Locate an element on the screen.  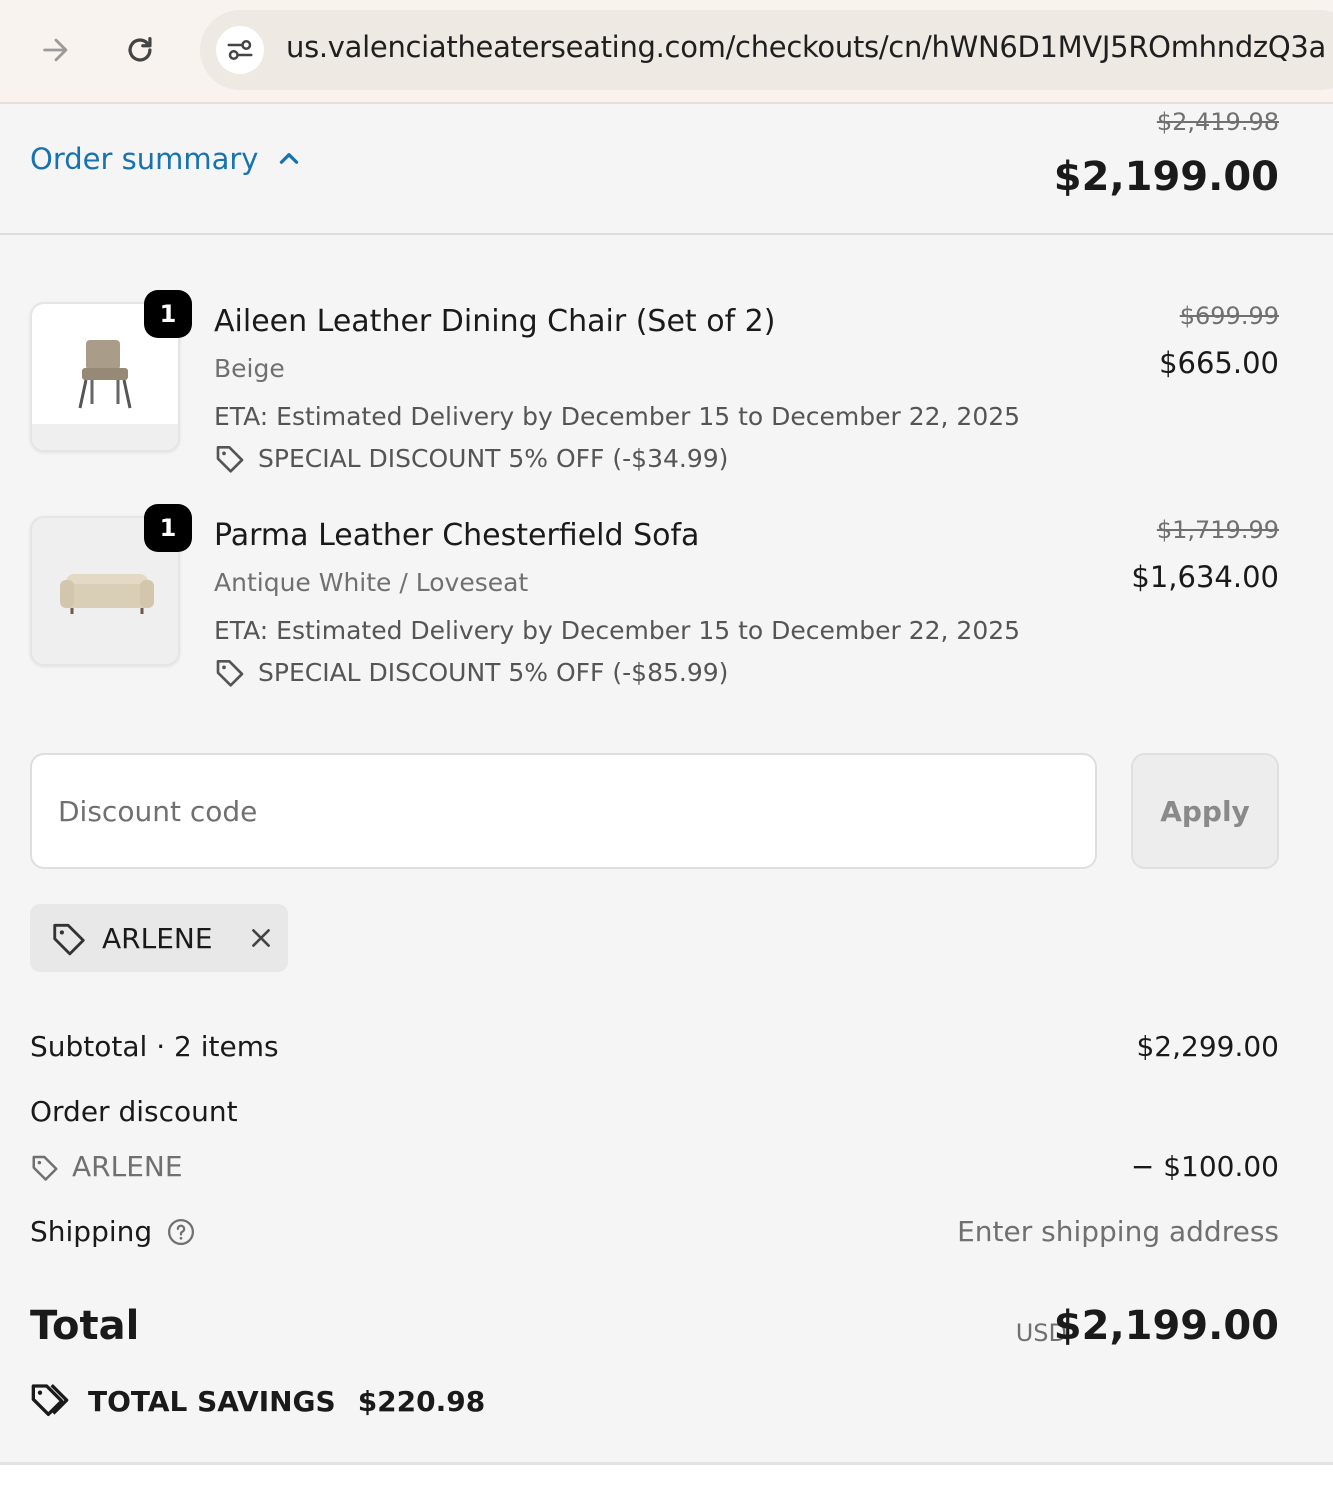
shipping-label: Shipping is located at coordinates (91, 1231).